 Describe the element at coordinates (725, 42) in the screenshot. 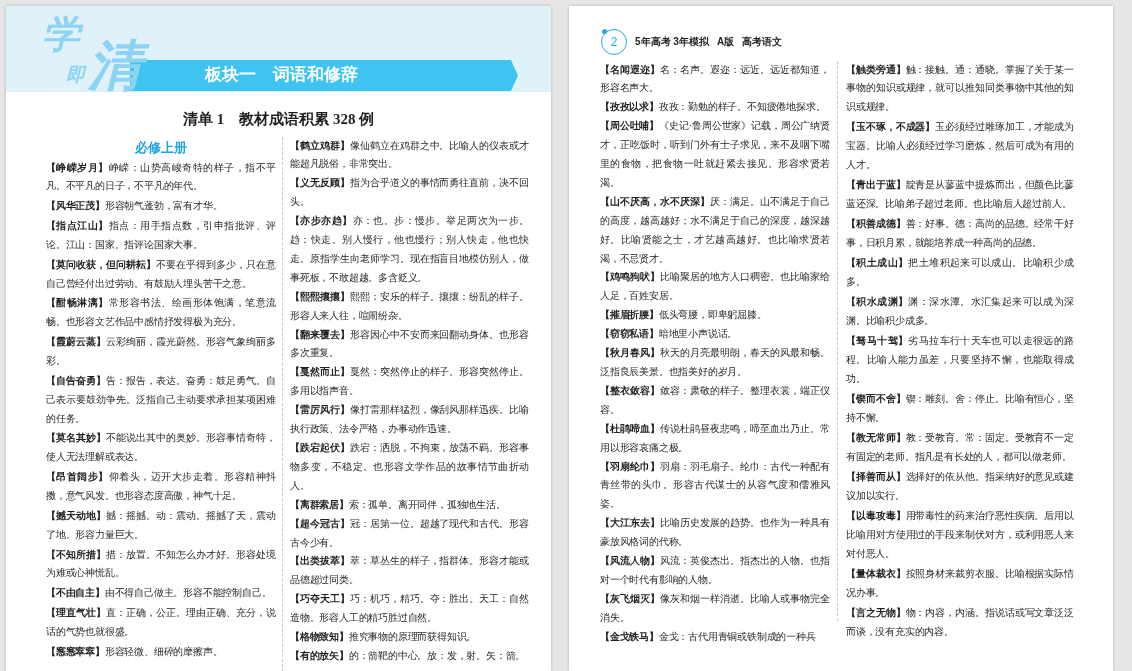

I see `edition-label: A版` at that location.